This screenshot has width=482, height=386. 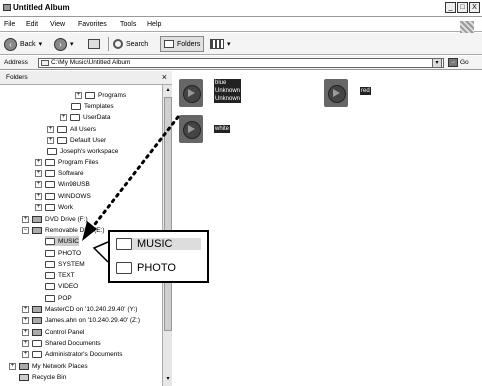 What do you see at coordinates (158, 256) in the screenshot?
I see `zoom-callout: MUSIC PHOTO` at bounding box center [158, 256].